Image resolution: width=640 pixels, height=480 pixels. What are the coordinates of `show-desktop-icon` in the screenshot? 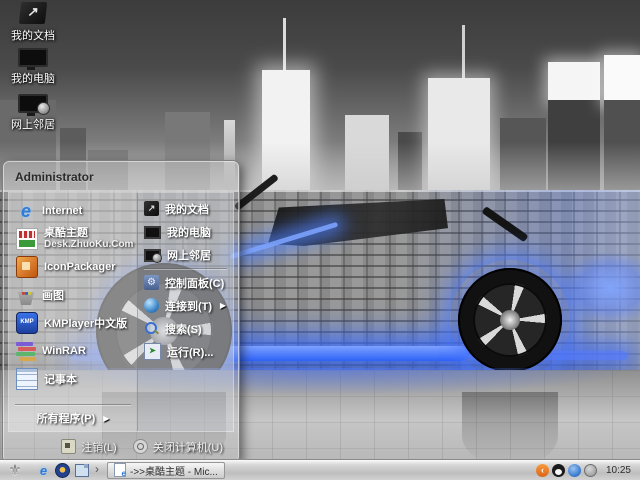 It's located at (81, 470).